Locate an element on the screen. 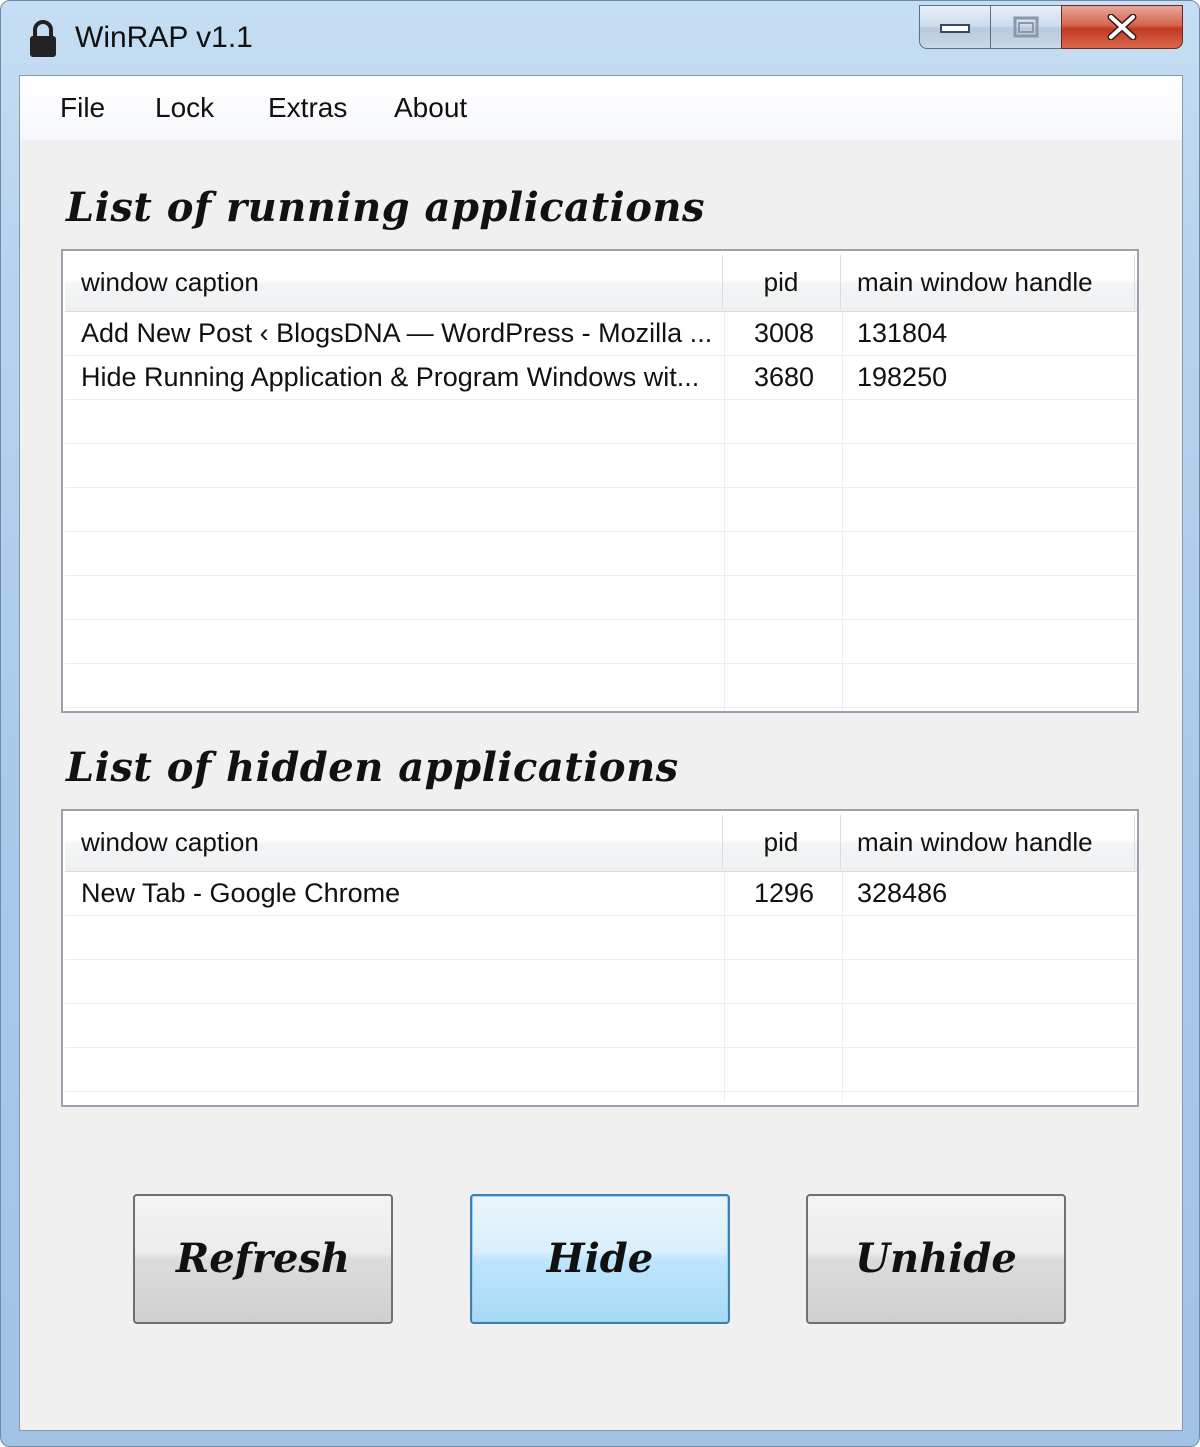  caption-buttons is located at coordinates (1051, 28).